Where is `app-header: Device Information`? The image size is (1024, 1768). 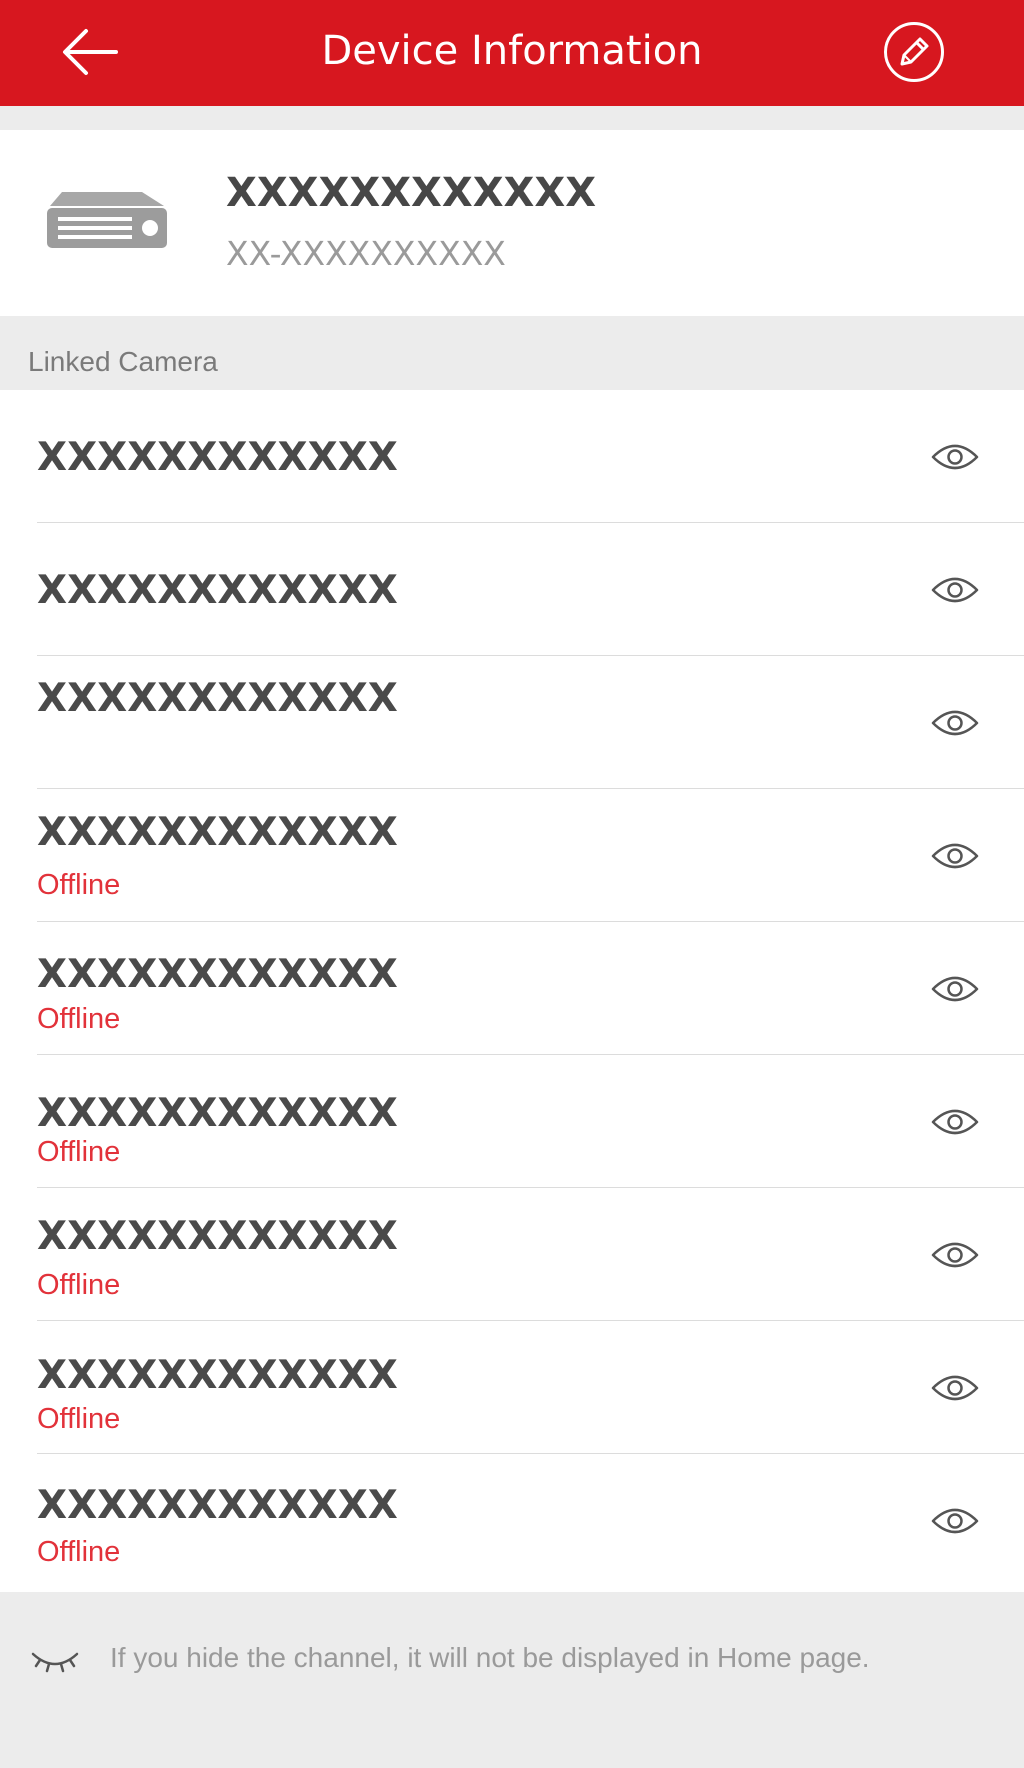
app-header: Device Information is located at coordinates (512, 53).